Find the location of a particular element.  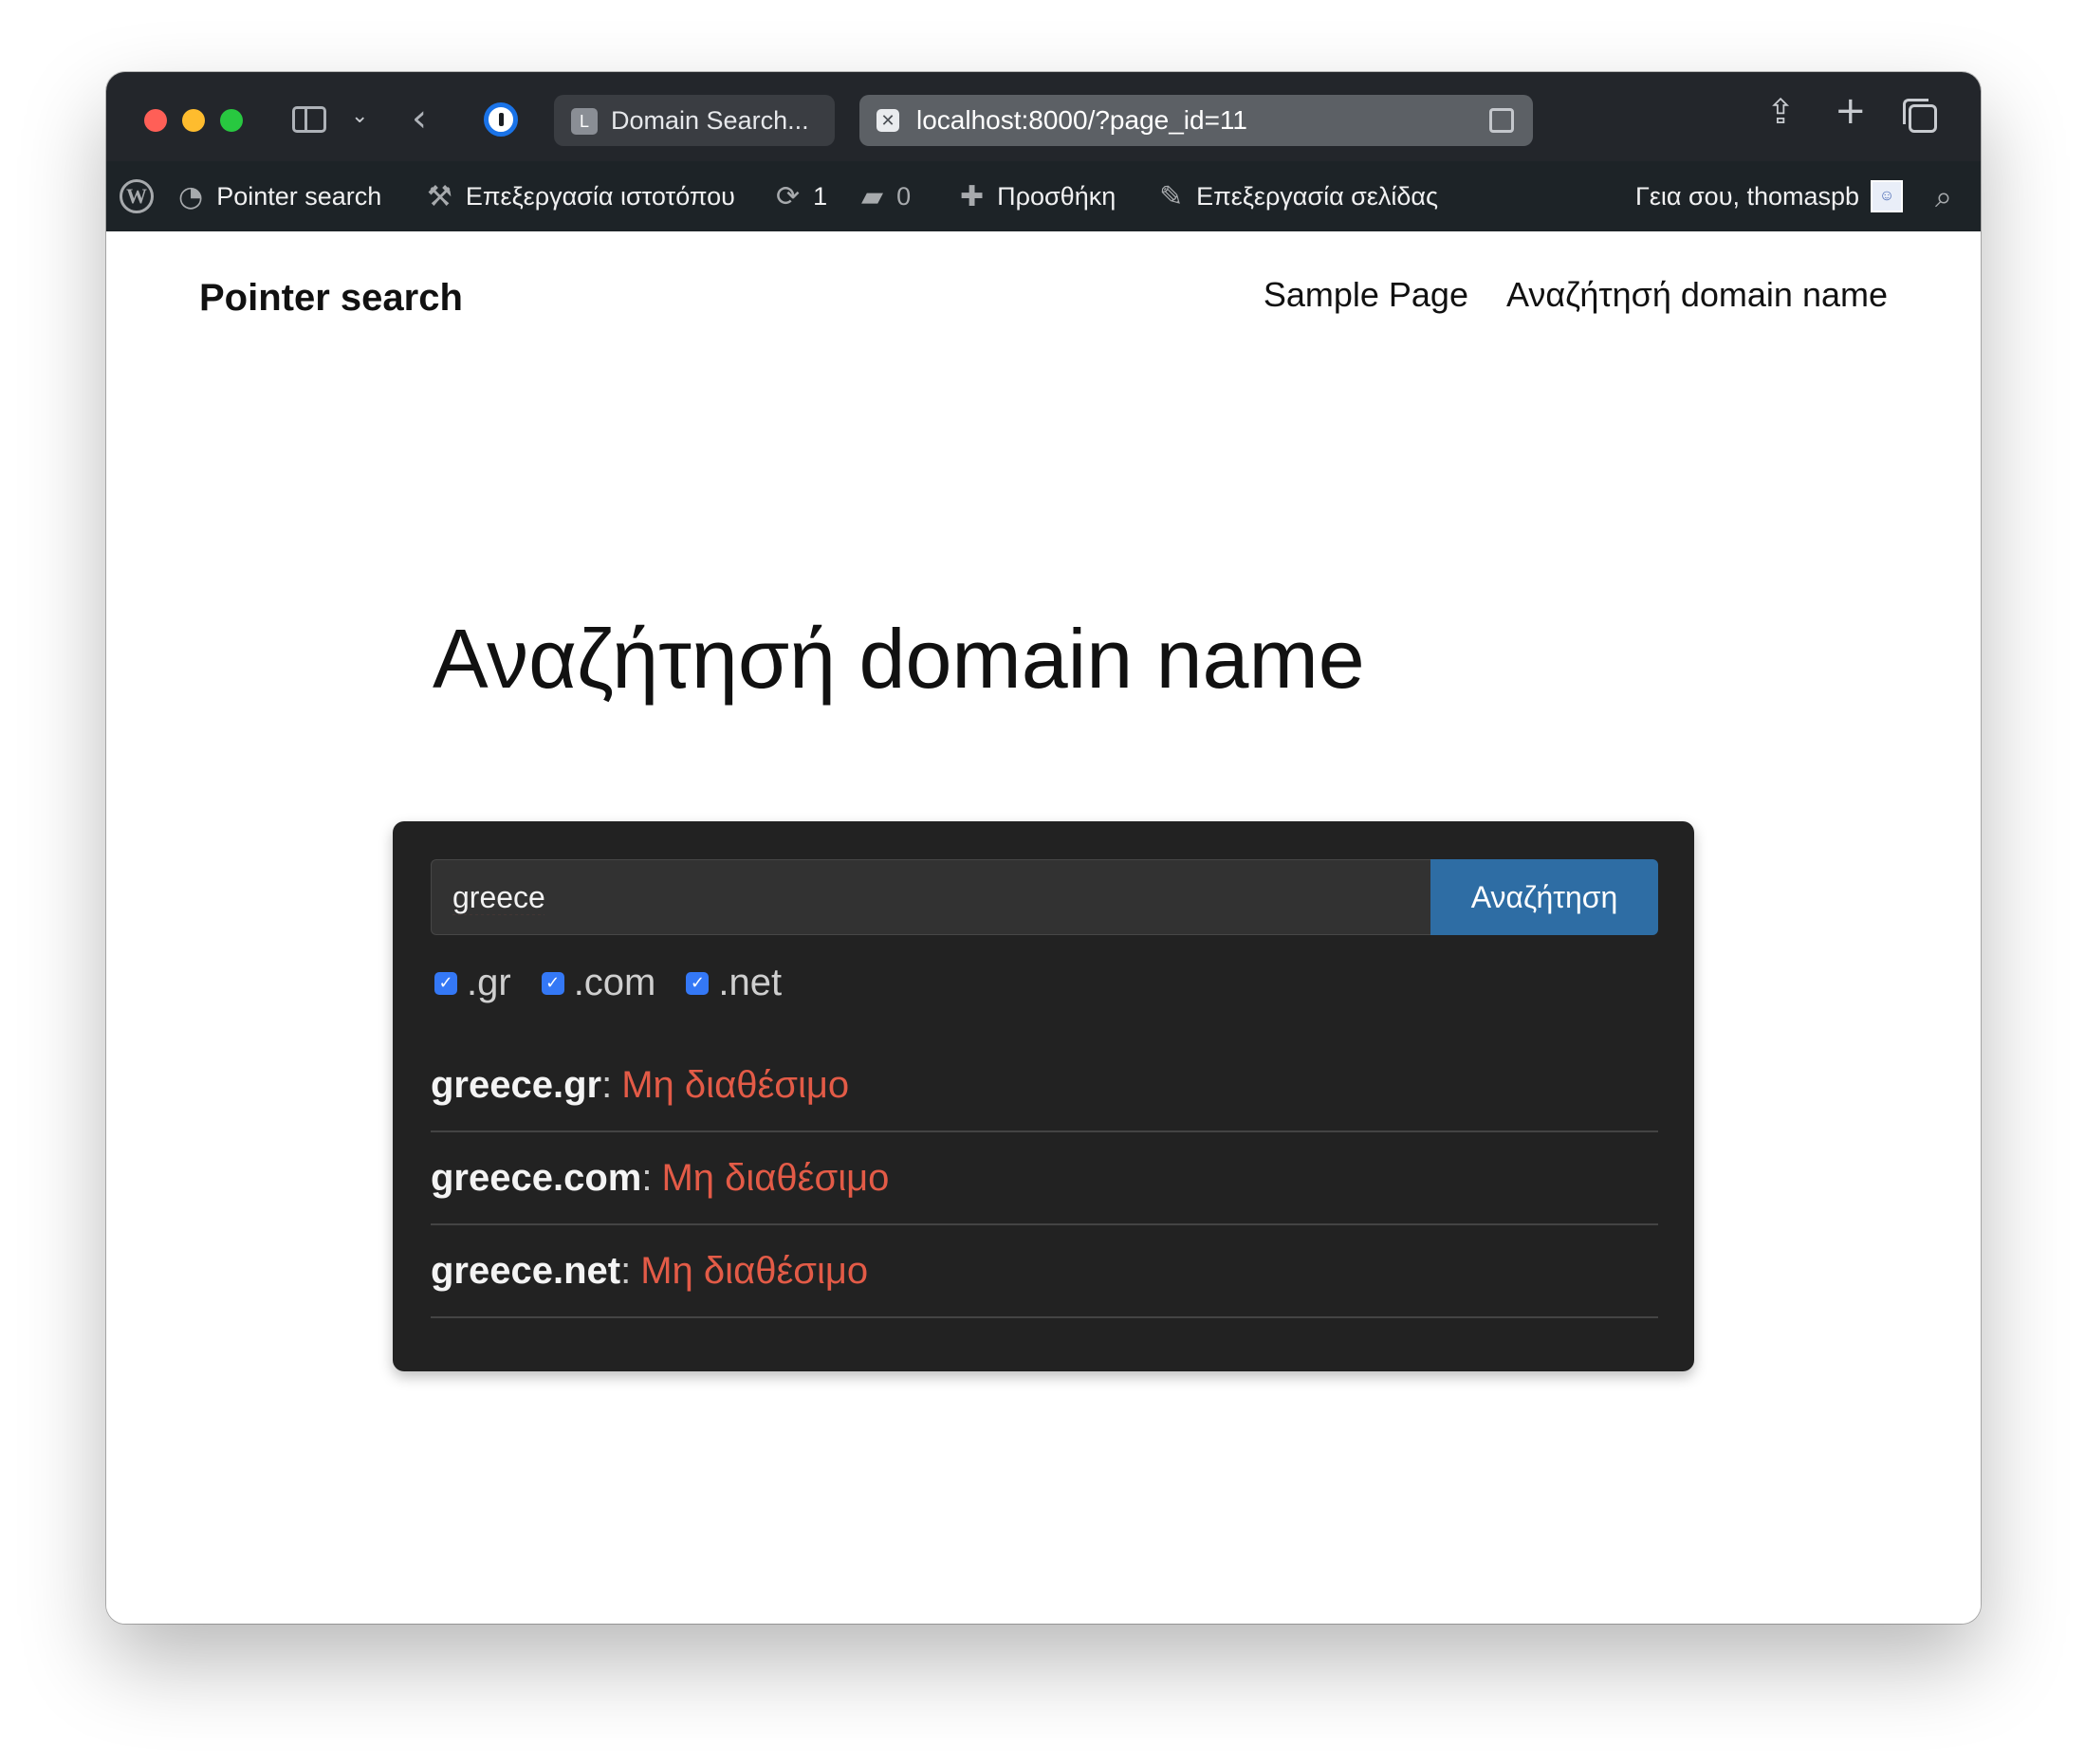

tld-option-gr: ✓ .gr is located at coordinates (472, 983).